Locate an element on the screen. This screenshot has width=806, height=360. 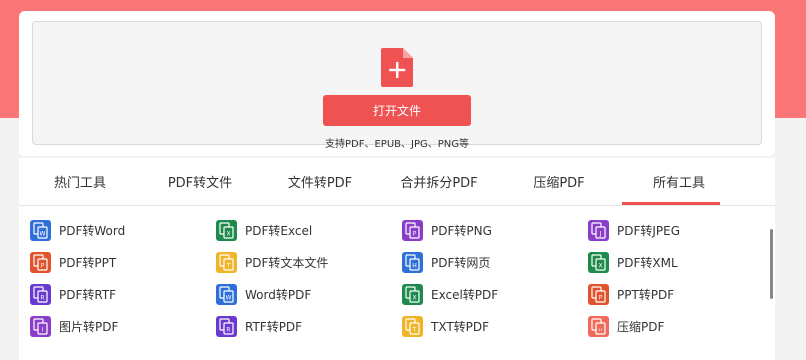
supported-formats-text: 支持PDF、EPUB、JPG、PNG等 is located at coordinates (397, 144).